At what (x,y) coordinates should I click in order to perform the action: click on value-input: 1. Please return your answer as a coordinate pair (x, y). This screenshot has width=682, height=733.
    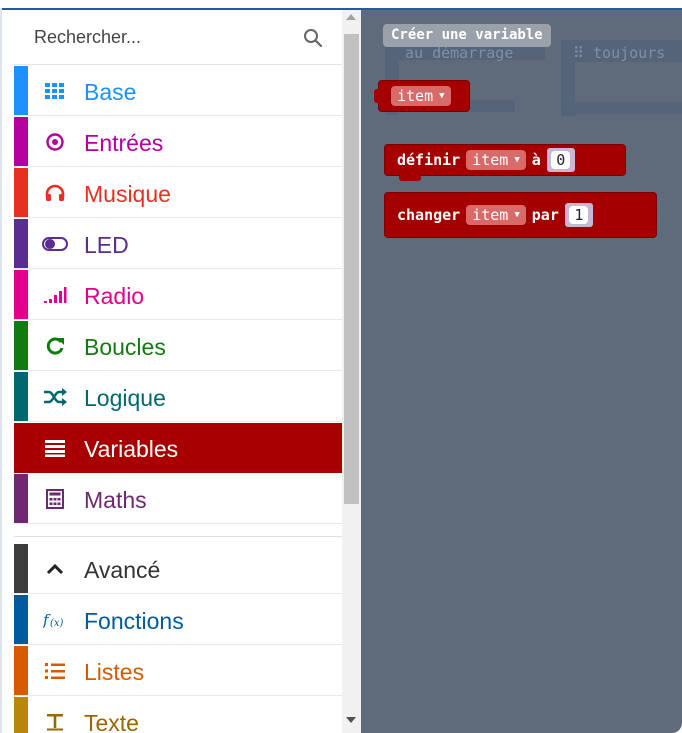
    Looking at the image, I should click on (579, 215).